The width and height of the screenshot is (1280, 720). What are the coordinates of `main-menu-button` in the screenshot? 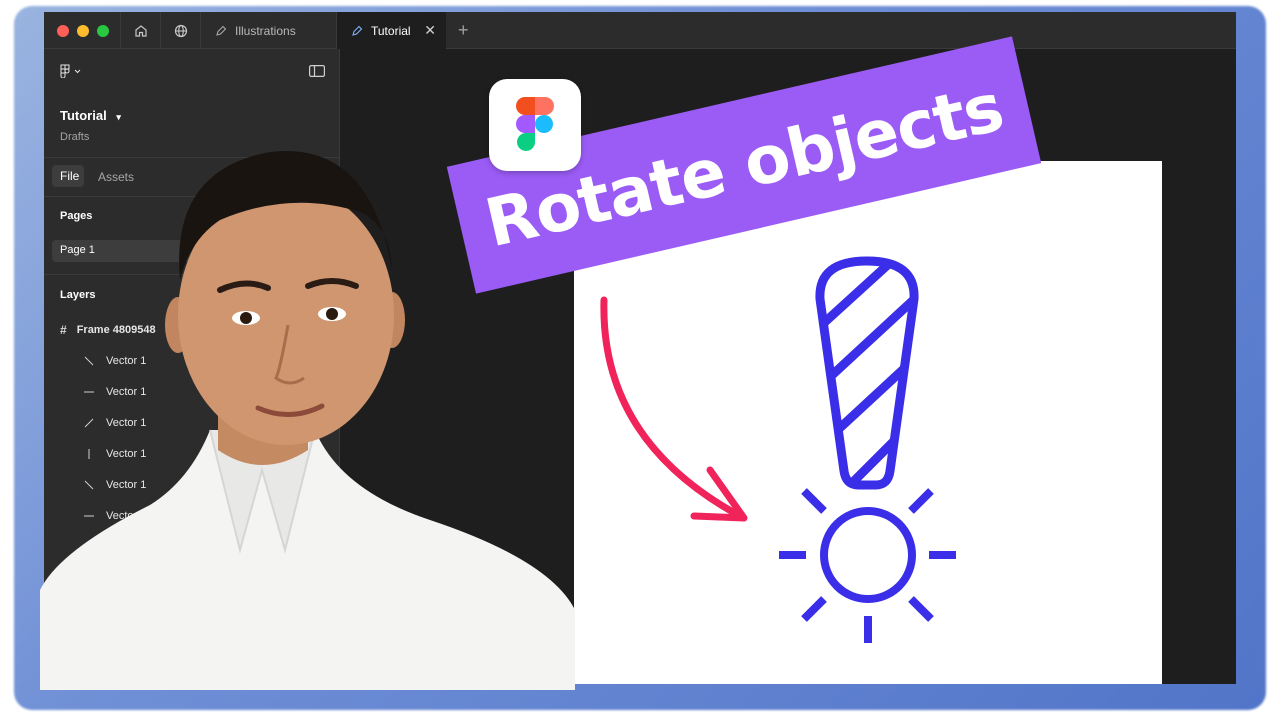 It's located at (71, 72).